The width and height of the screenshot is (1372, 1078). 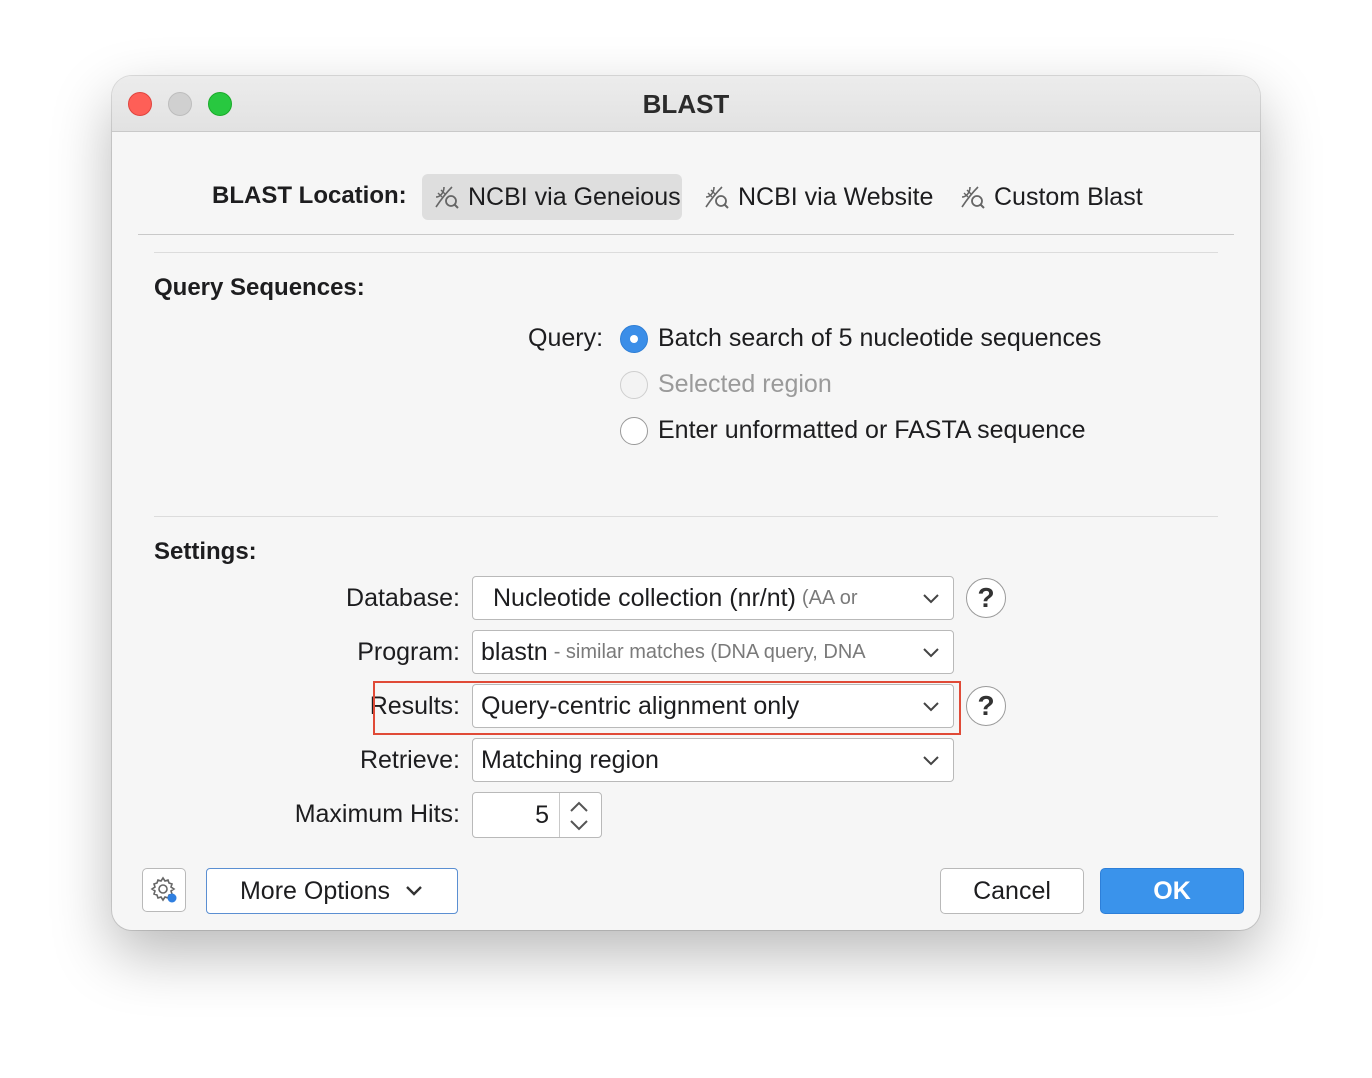 I want to click on stepper-arrows-icon, so click(x=579, y=816).